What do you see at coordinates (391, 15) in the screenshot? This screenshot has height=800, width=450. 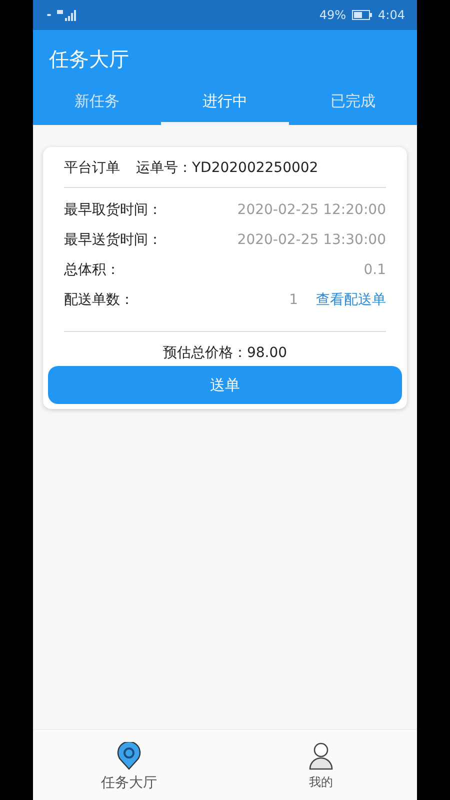 I see `status-time: 4:04` at bounding box center [391, 15].